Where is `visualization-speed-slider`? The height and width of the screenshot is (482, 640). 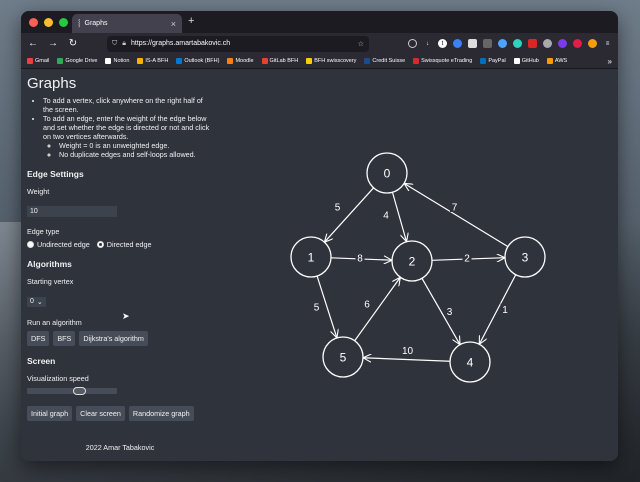
visualization-speed-slider is located at coordinates (72, 391).